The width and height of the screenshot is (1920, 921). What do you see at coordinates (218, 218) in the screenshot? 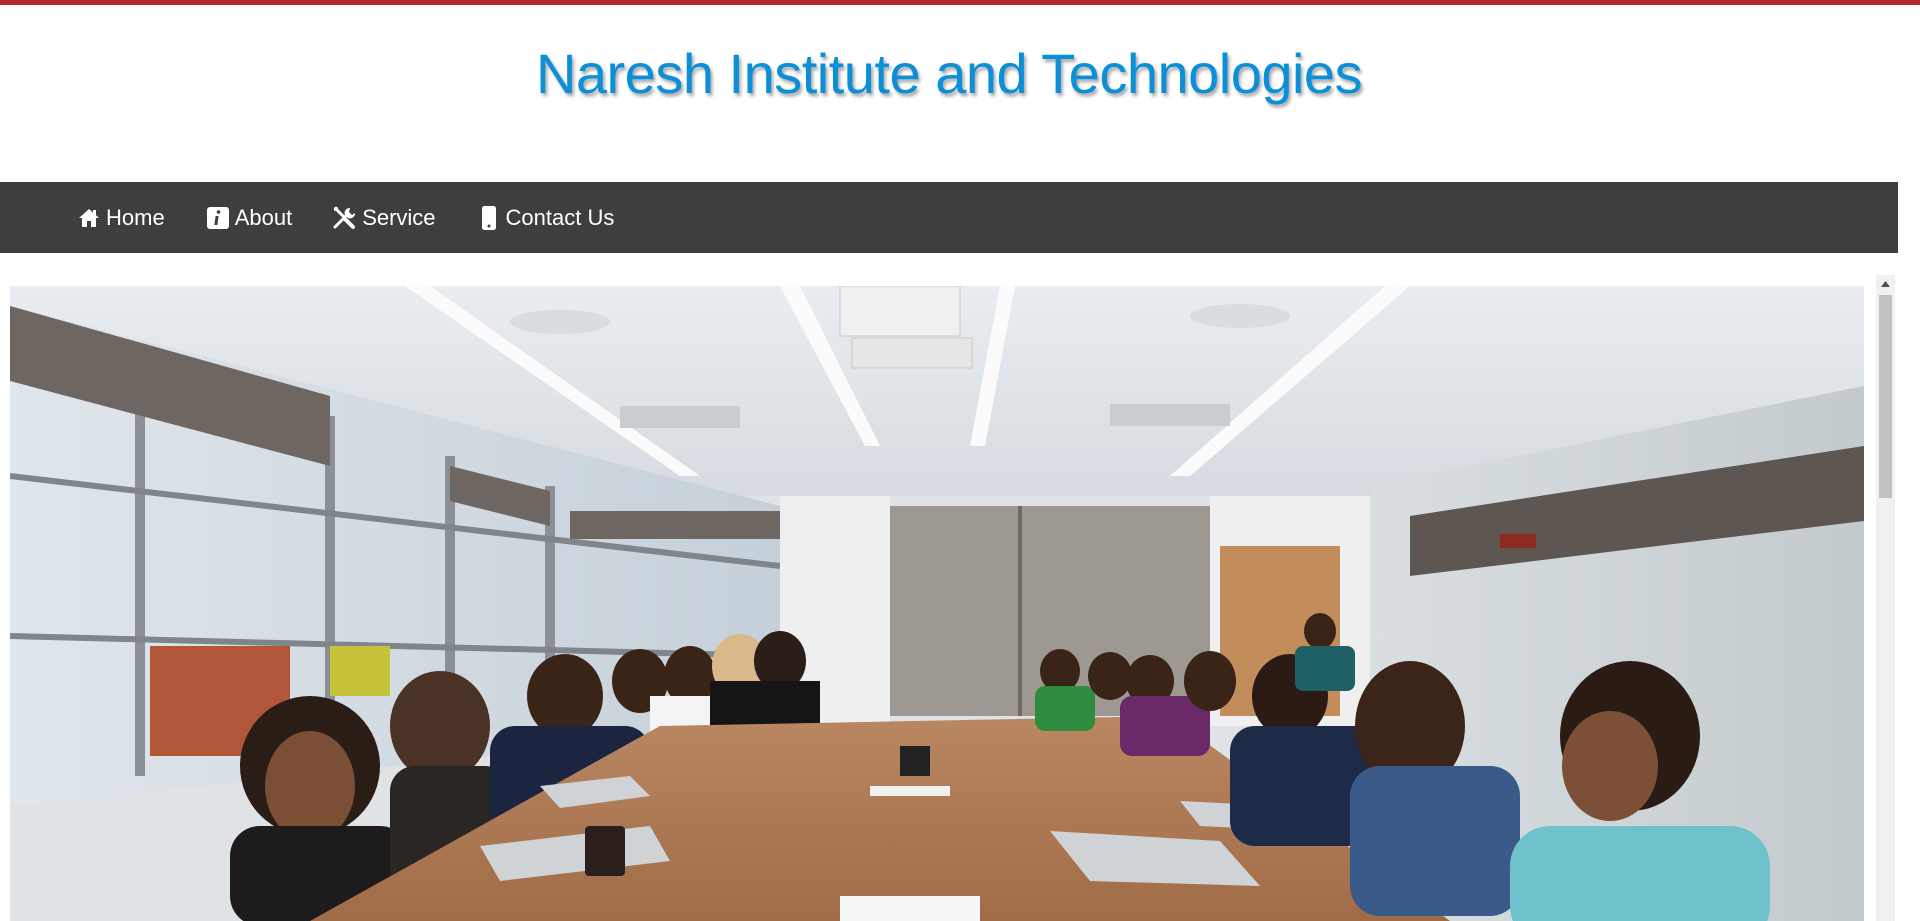
I see `info-icon` at bounding box center [218, 218].